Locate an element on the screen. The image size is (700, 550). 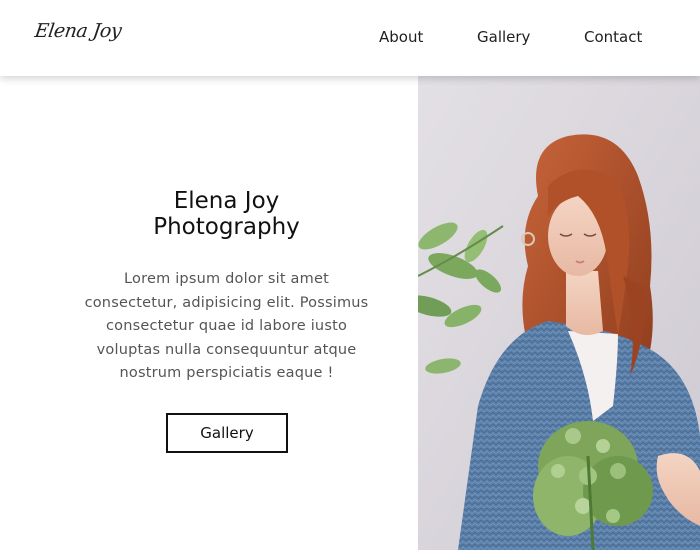
gallery-button: Gallery is located at coordinates (227, 433).